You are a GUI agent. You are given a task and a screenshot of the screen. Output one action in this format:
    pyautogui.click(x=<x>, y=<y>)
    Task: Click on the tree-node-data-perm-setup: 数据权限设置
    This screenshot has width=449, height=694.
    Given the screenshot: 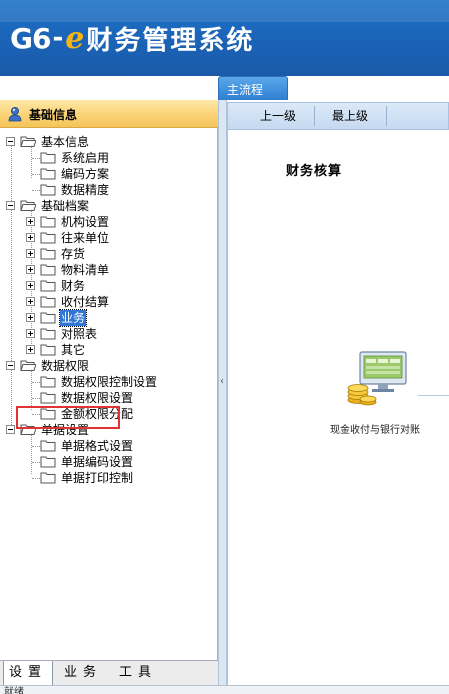 What is the action you would take?
    pyautogui.click(x=116, y=398)
    